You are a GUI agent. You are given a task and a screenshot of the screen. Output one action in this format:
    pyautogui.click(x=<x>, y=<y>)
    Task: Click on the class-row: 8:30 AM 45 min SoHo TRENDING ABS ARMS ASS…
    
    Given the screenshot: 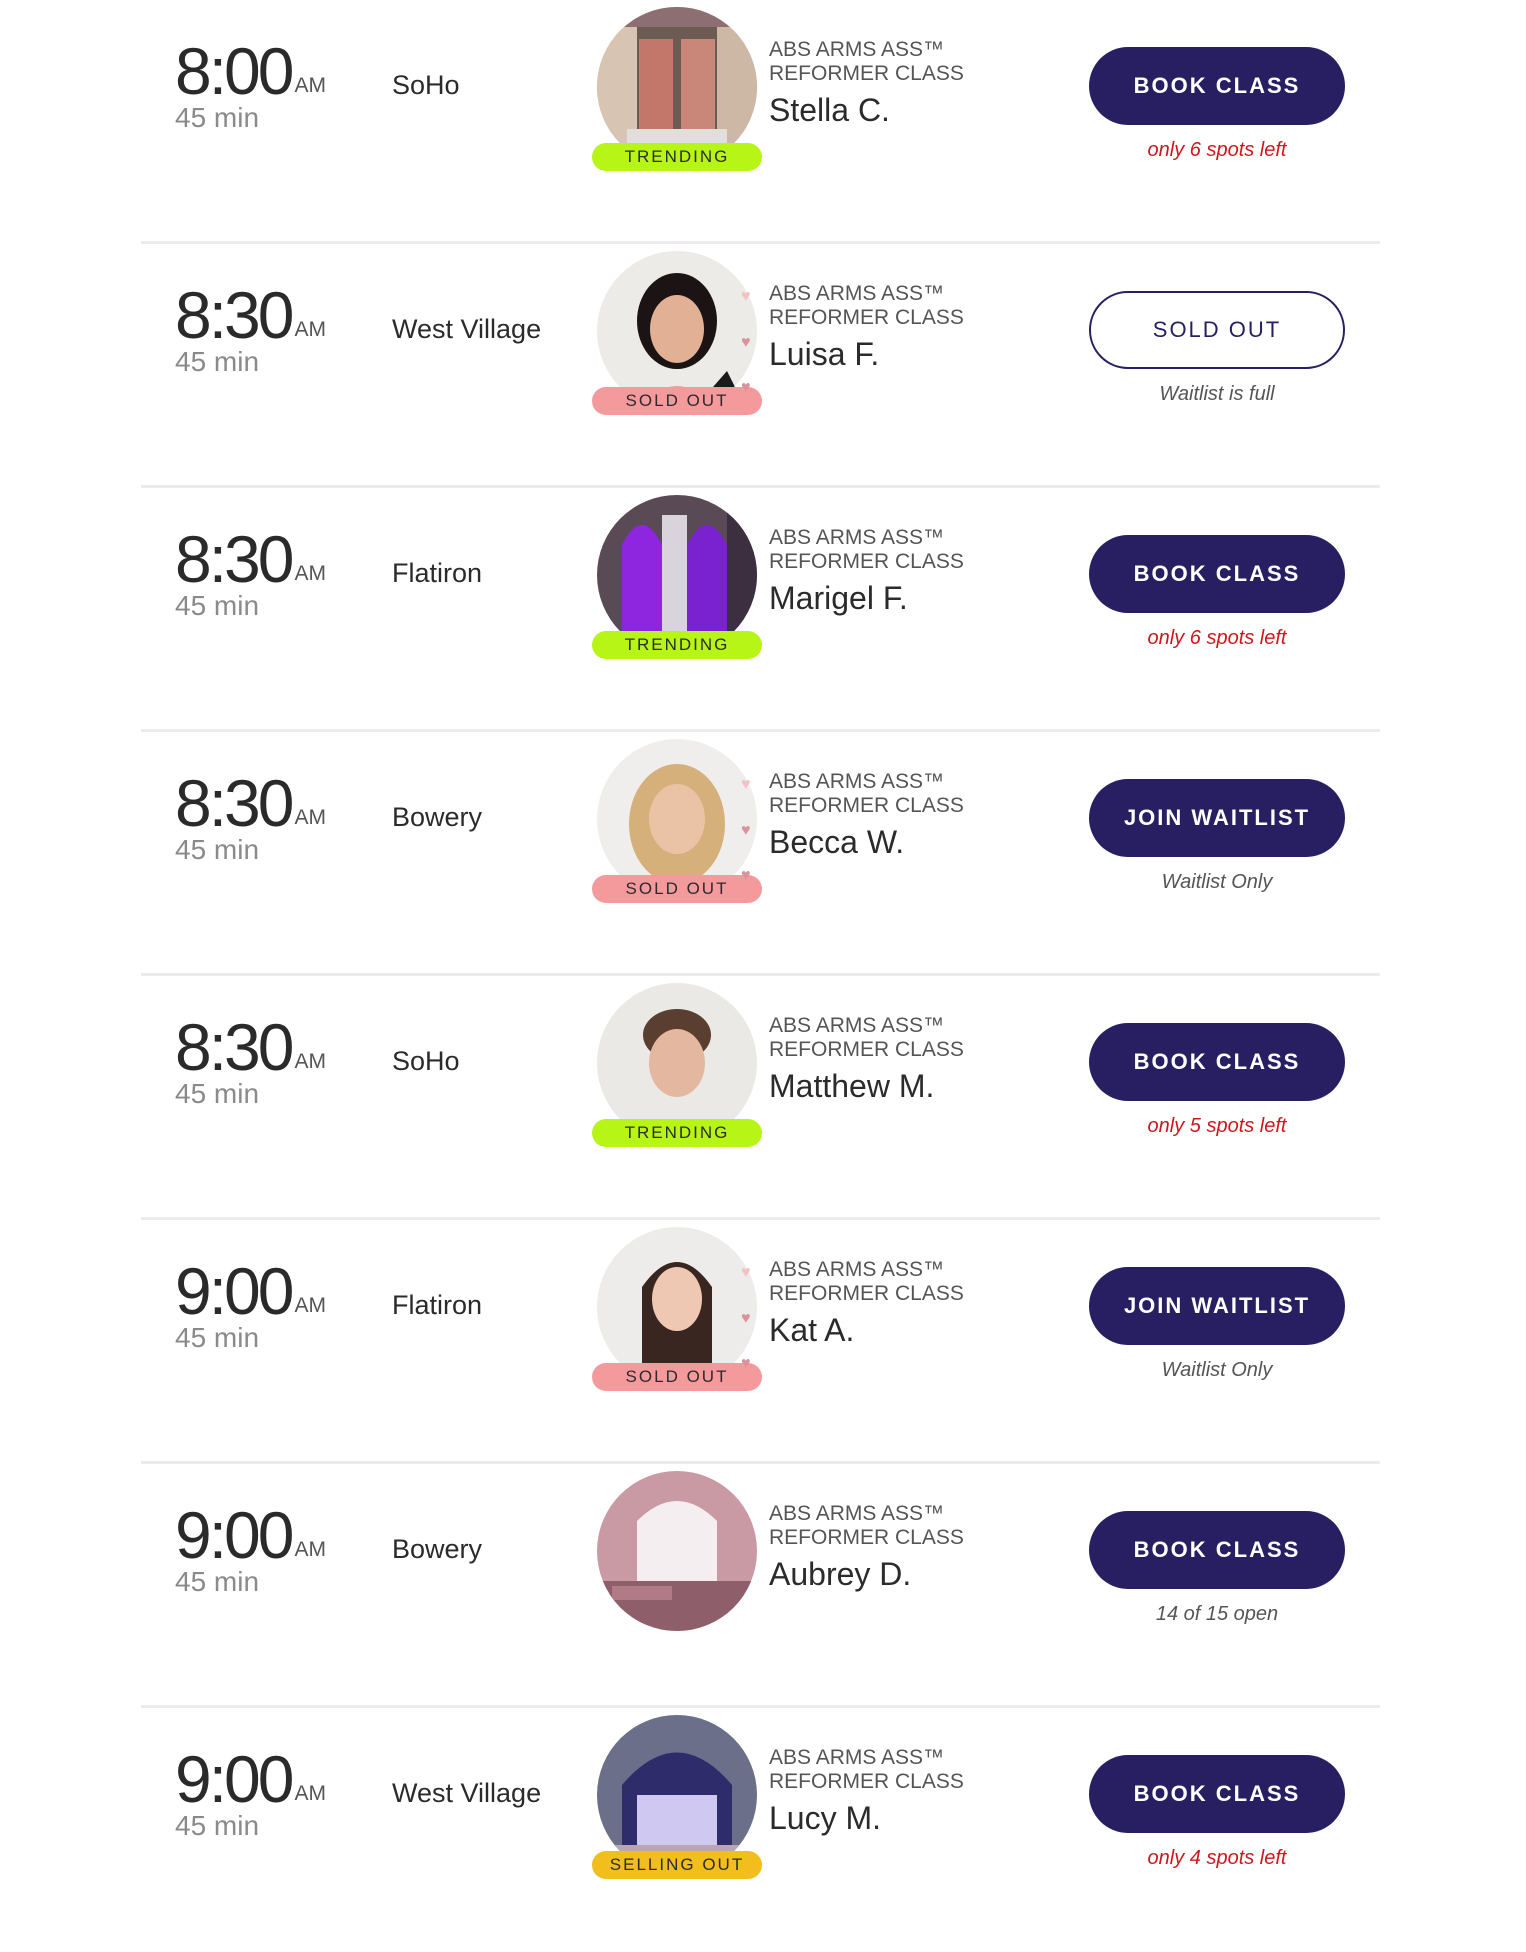 What is the action you would take?
    pyautogui.click(x=760, y=1098)
    